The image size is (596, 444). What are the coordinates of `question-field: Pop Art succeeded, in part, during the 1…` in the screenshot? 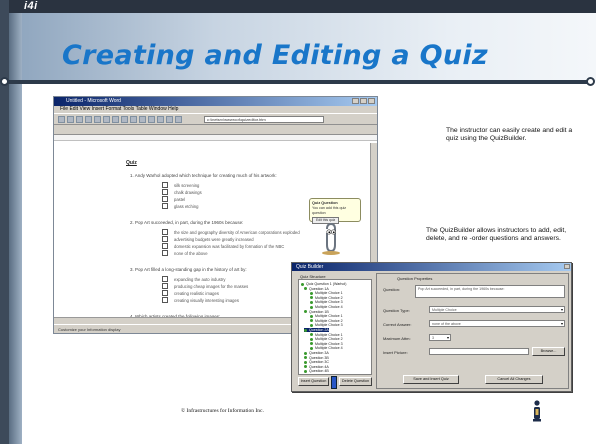 It's located at (490, 291).